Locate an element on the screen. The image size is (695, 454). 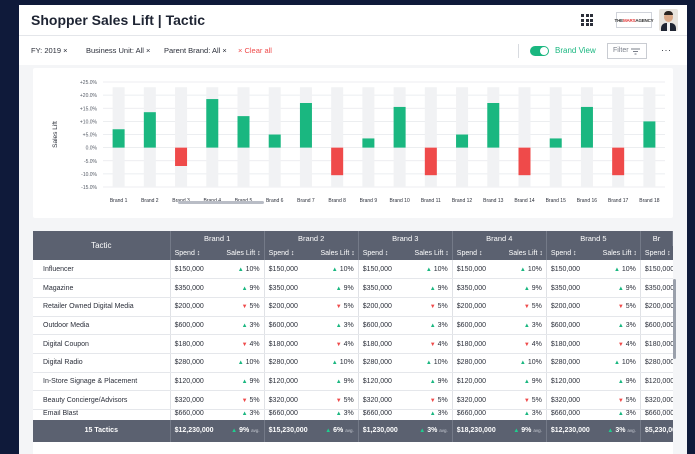
more-options-icon: ··· is located at coordinates (666, 50).